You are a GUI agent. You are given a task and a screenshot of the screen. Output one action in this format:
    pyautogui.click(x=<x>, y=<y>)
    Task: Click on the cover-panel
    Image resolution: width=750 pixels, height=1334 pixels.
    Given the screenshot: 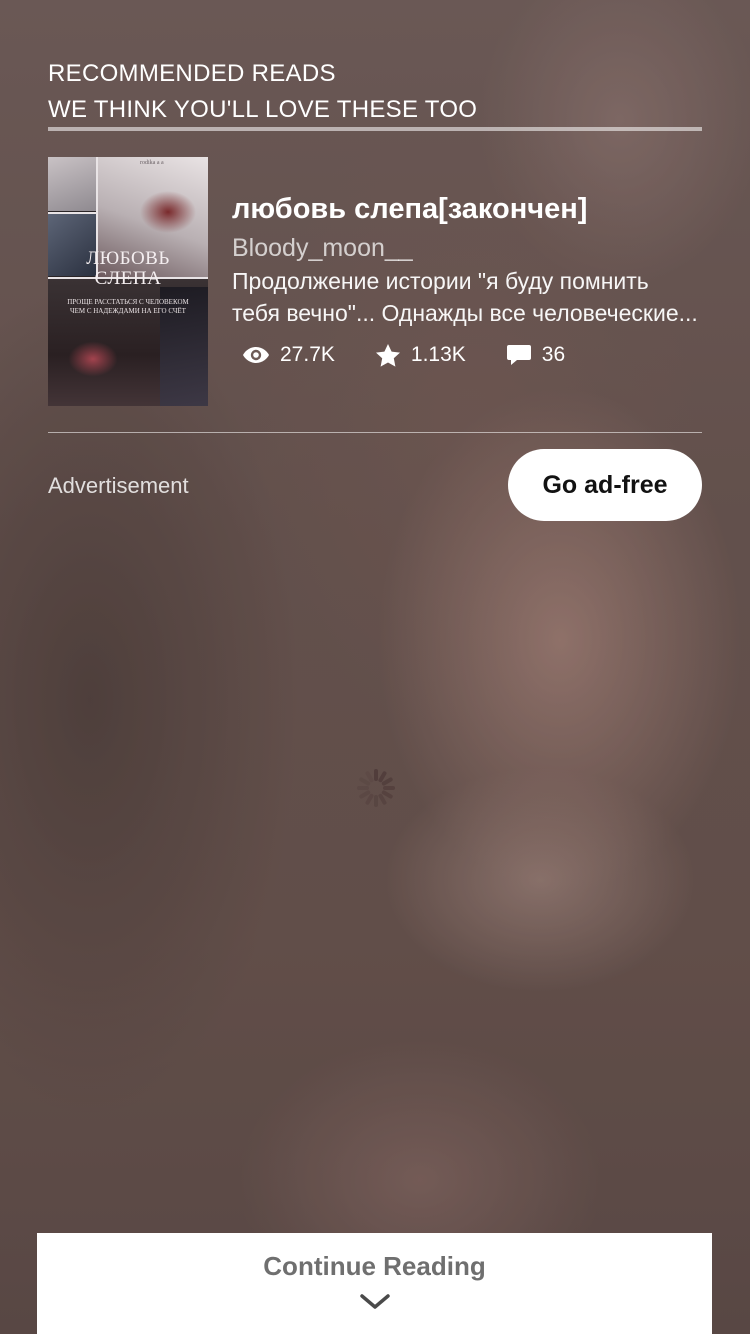 What is the action you would take?
    pyautogui.click(x=72, y=184)
    